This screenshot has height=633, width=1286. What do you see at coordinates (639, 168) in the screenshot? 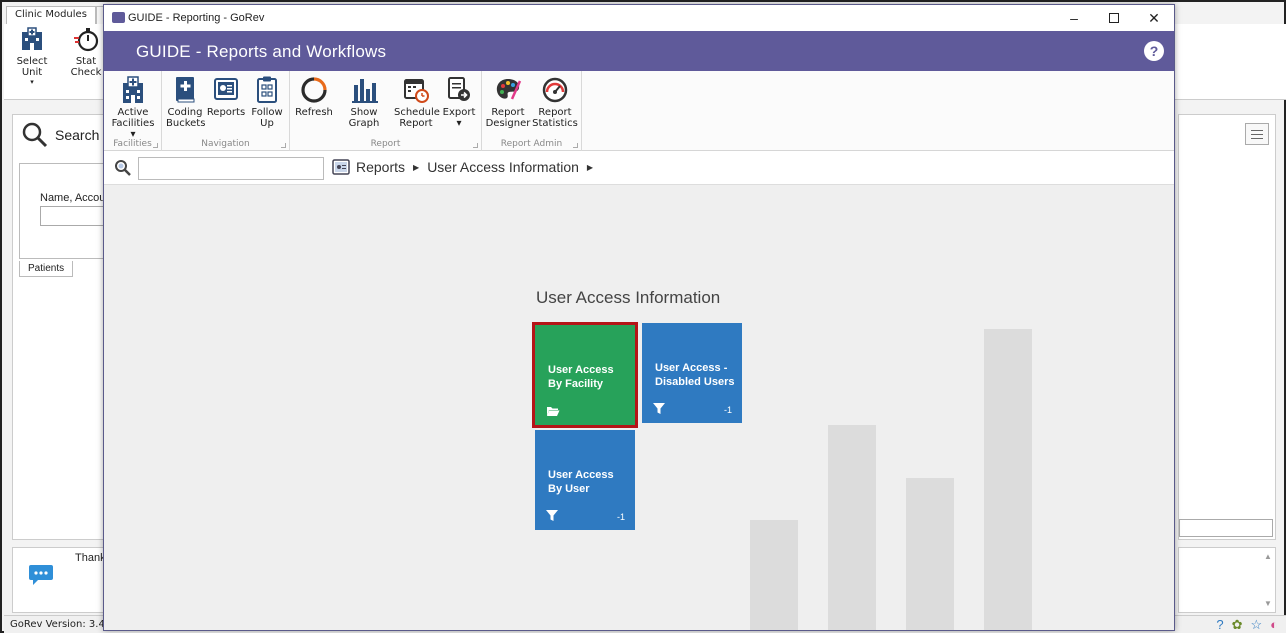
I see `search-toolbar: Reports ▶ User Access Information ▶` at bounding box center [639, 168].